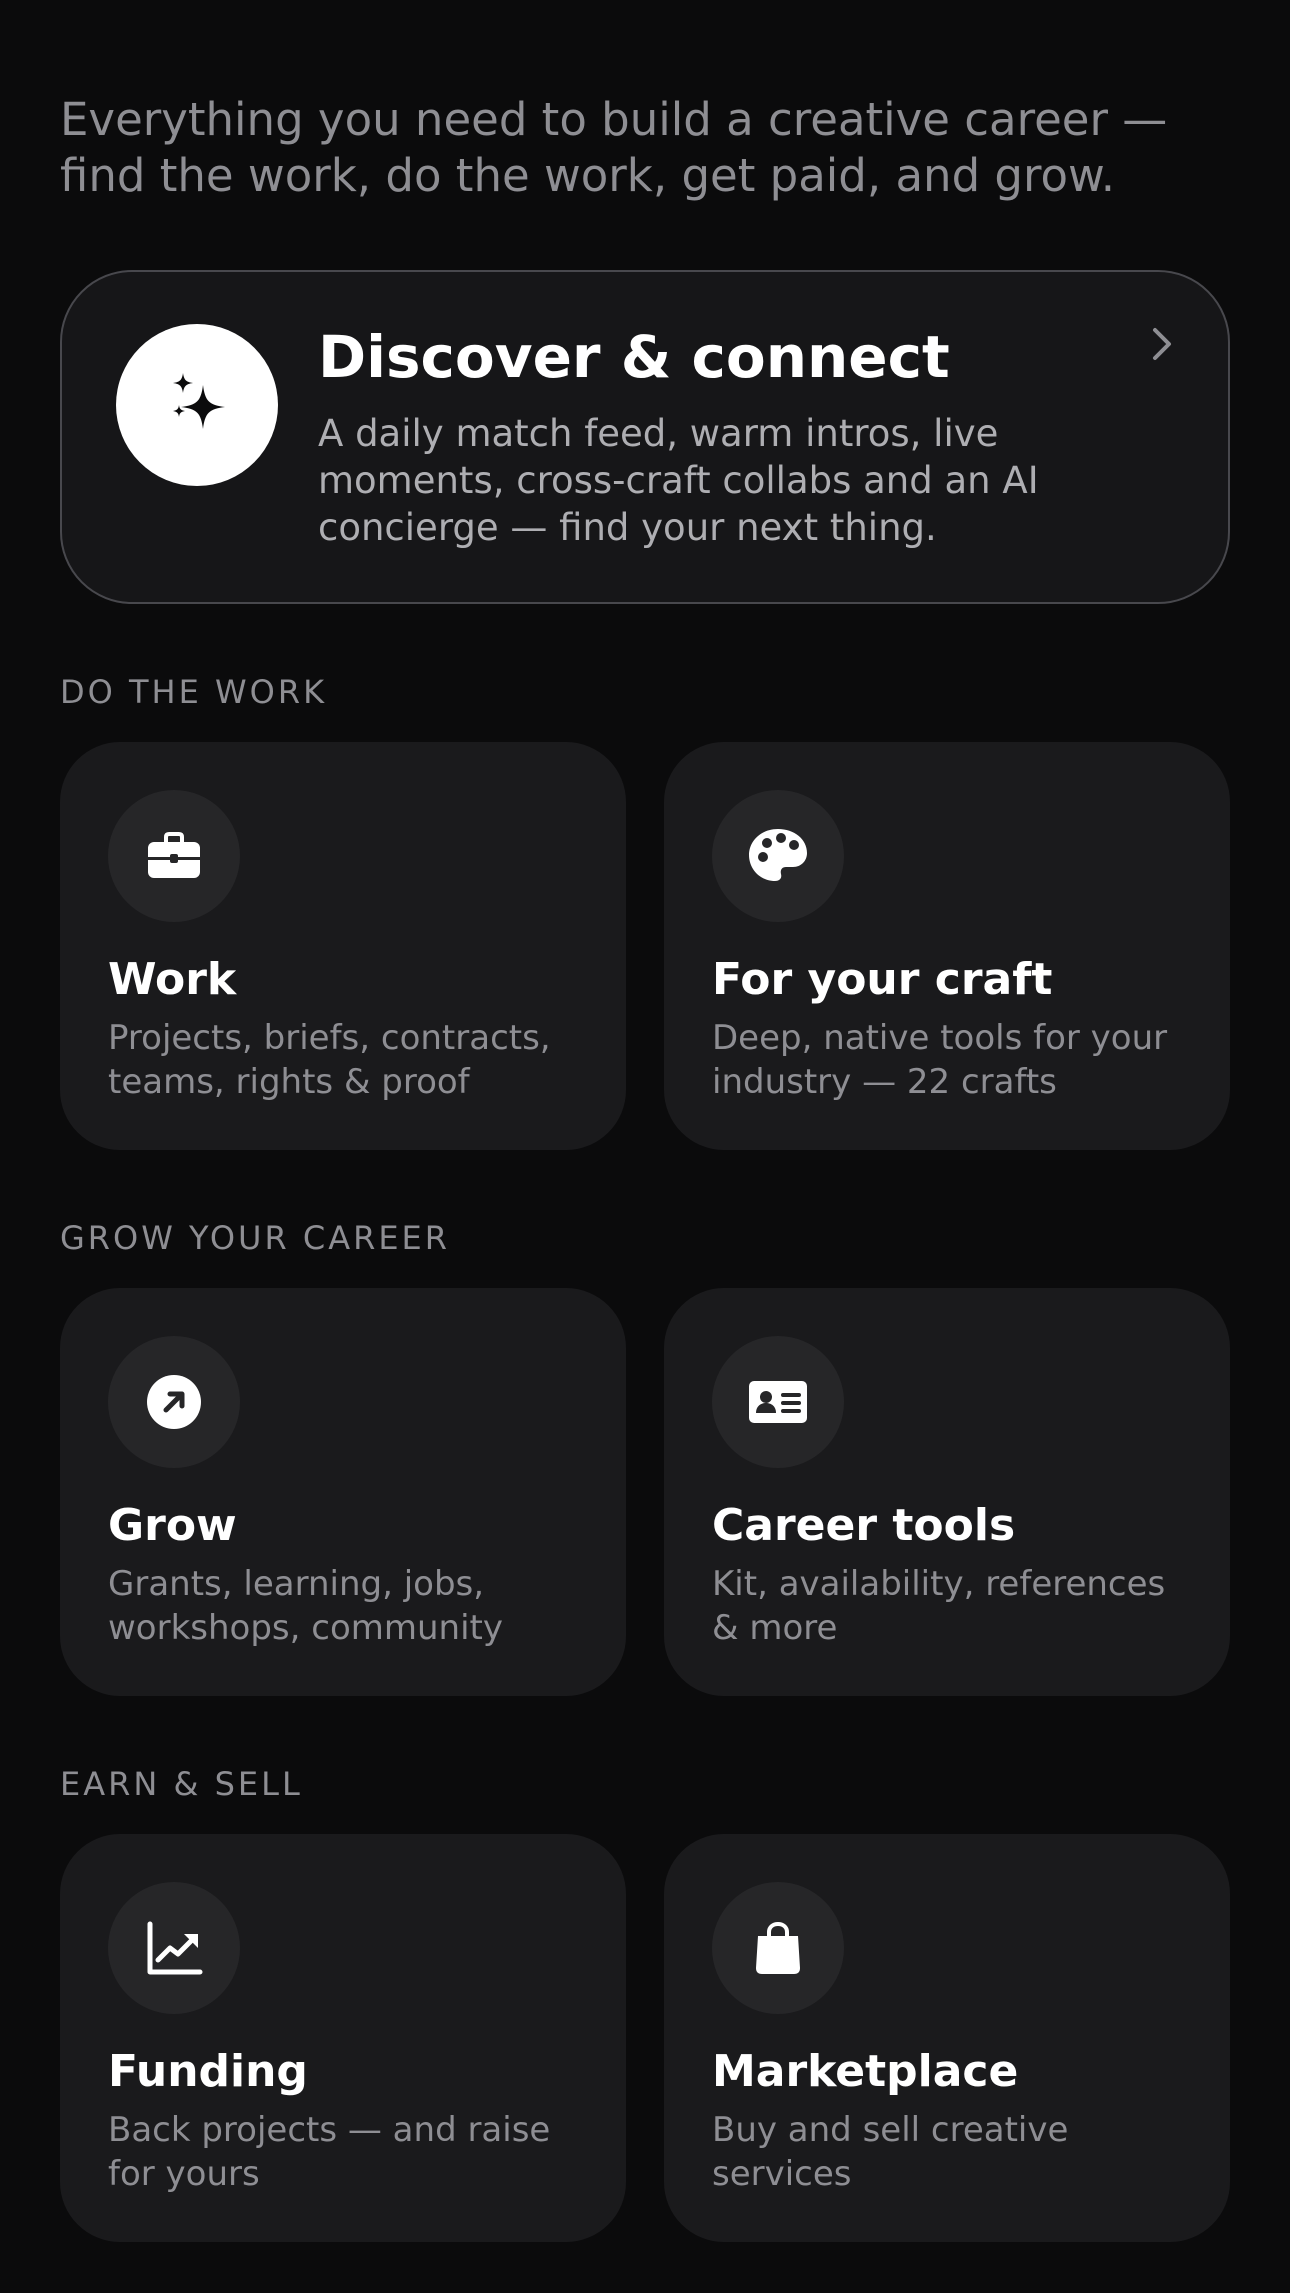  Describe the element at coordinates (939, 1606) in the screenshot. I see `card-description: Kit, availability, references & more` at that location.